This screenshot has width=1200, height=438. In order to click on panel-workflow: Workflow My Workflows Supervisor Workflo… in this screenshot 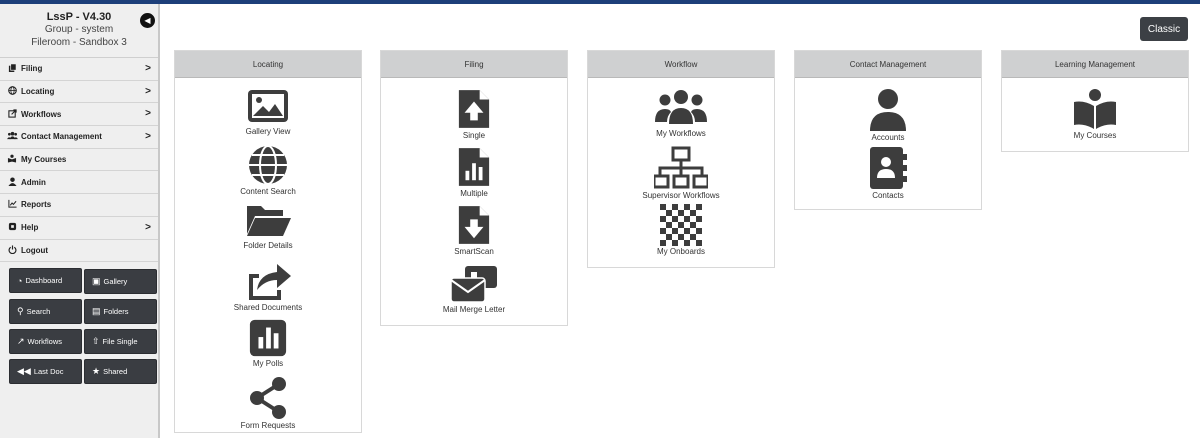, I will do `click(681, 159)`.